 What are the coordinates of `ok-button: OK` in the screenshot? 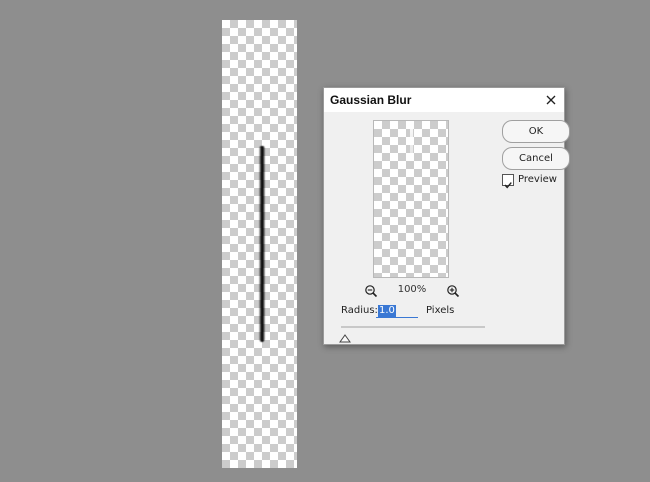 It's located at (536, 131).